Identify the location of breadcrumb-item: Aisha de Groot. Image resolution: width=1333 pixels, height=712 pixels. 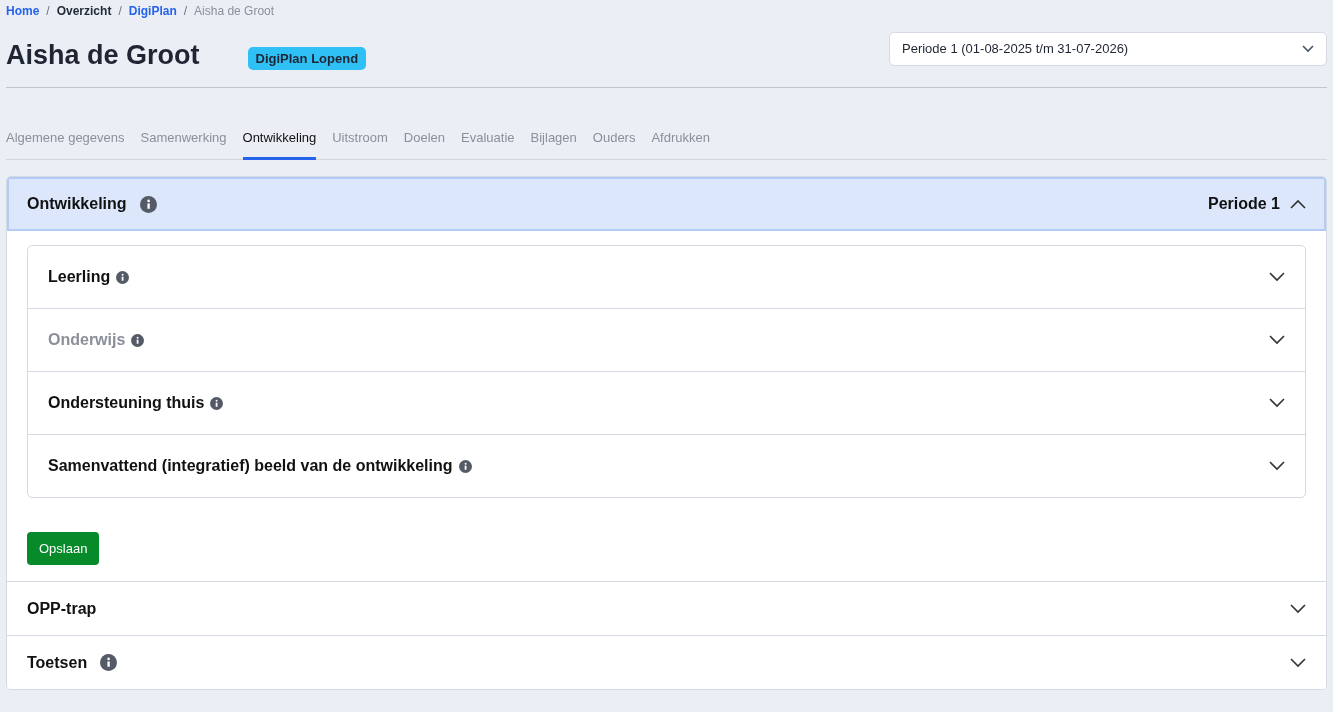
(234, 11).